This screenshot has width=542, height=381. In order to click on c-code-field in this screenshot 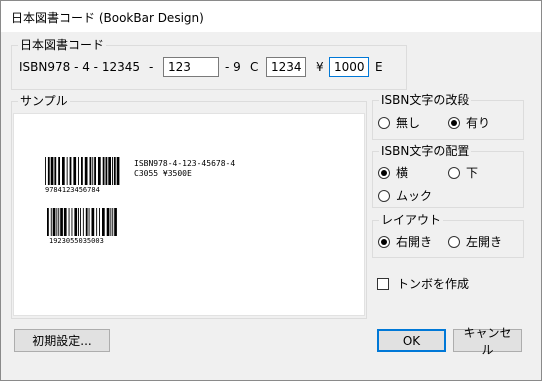, I will do `click(286, 67)`.